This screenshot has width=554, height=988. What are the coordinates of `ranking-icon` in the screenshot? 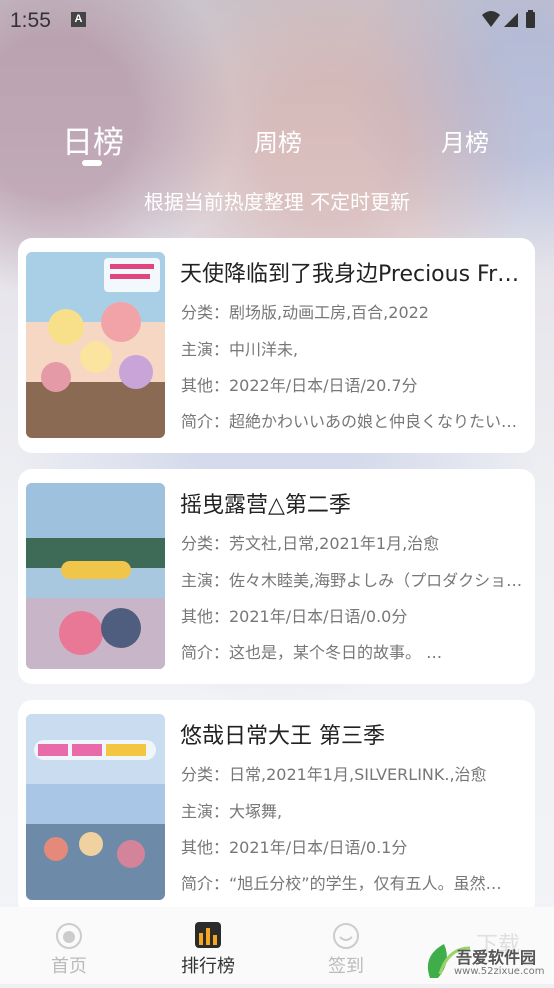 It's located at (208, 935).